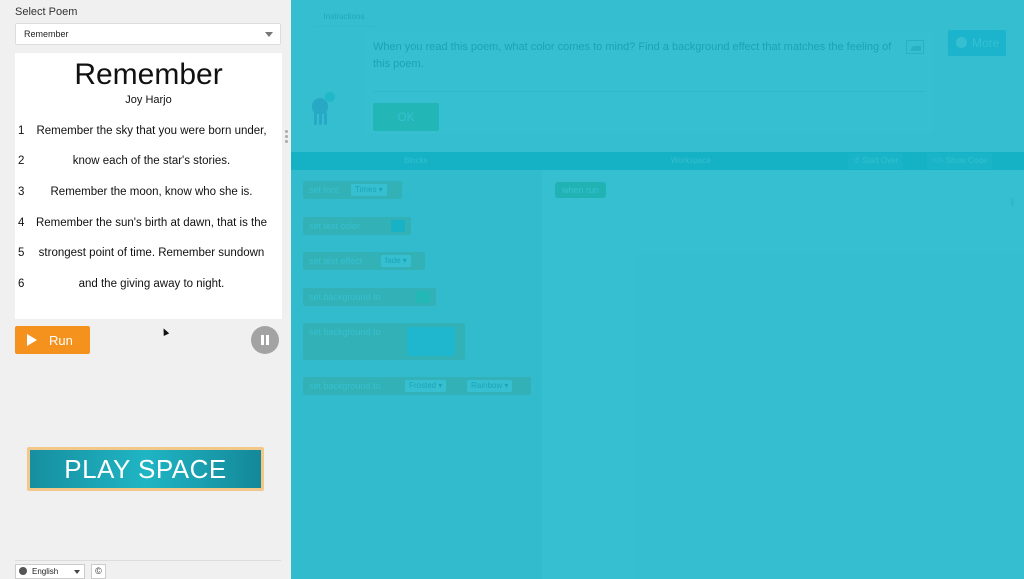  What do you see at coordinates (406, 117) in the screenshot?
I see `ok-button: OK` at bounding box center [406, 117].